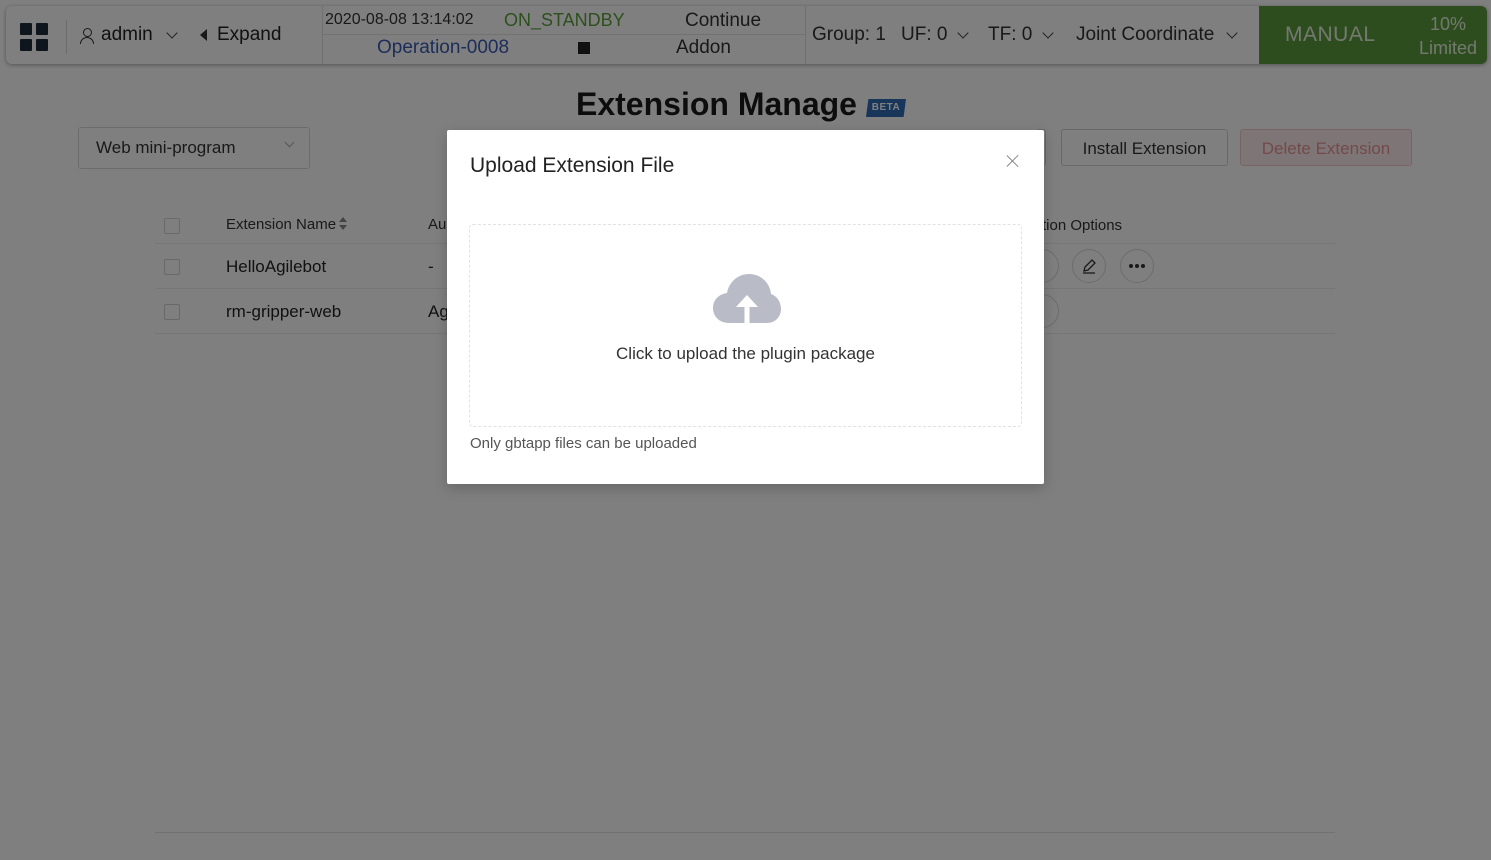 The height and width of the screenshot is (860, 1491). Describe the element at coordinates (1013, 161) in the screenshot. I see `close-icon` at that location.